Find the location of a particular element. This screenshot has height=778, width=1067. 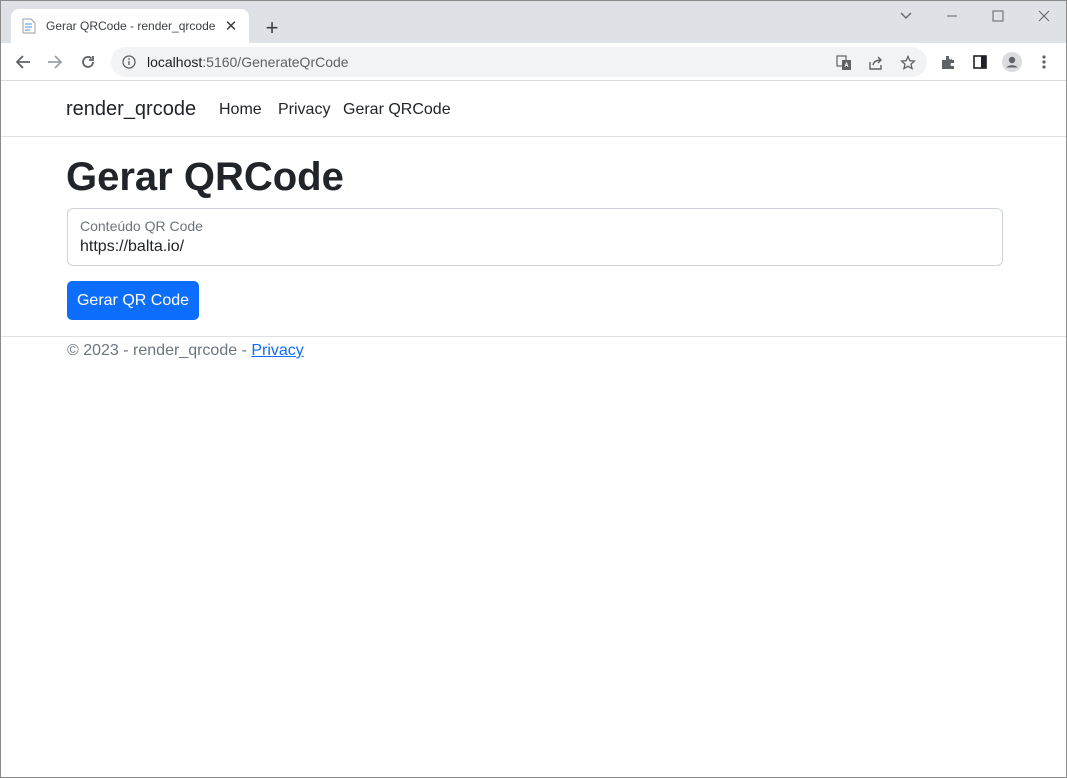

field-label: Conteúdo QR Code is located at coordinates (141, 226).